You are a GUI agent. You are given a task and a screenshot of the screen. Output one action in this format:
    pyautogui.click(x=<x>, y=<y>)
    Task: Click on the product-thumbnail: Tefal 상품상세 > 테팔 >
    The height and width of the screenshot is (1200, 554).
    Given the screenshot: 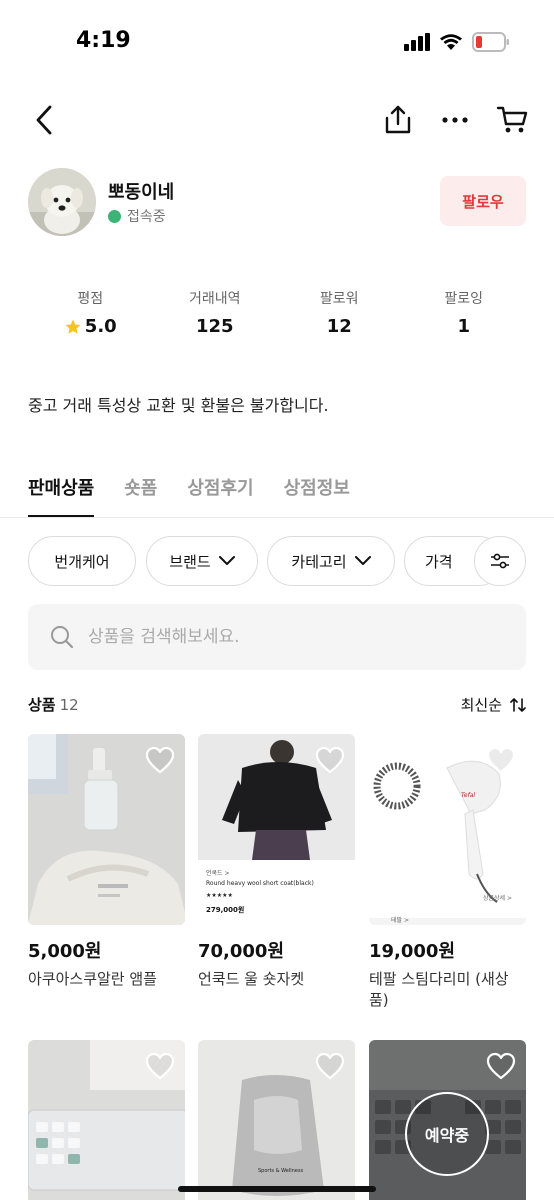 What is the action you would take?
    pyautogui.click(x=447, y=829)
    